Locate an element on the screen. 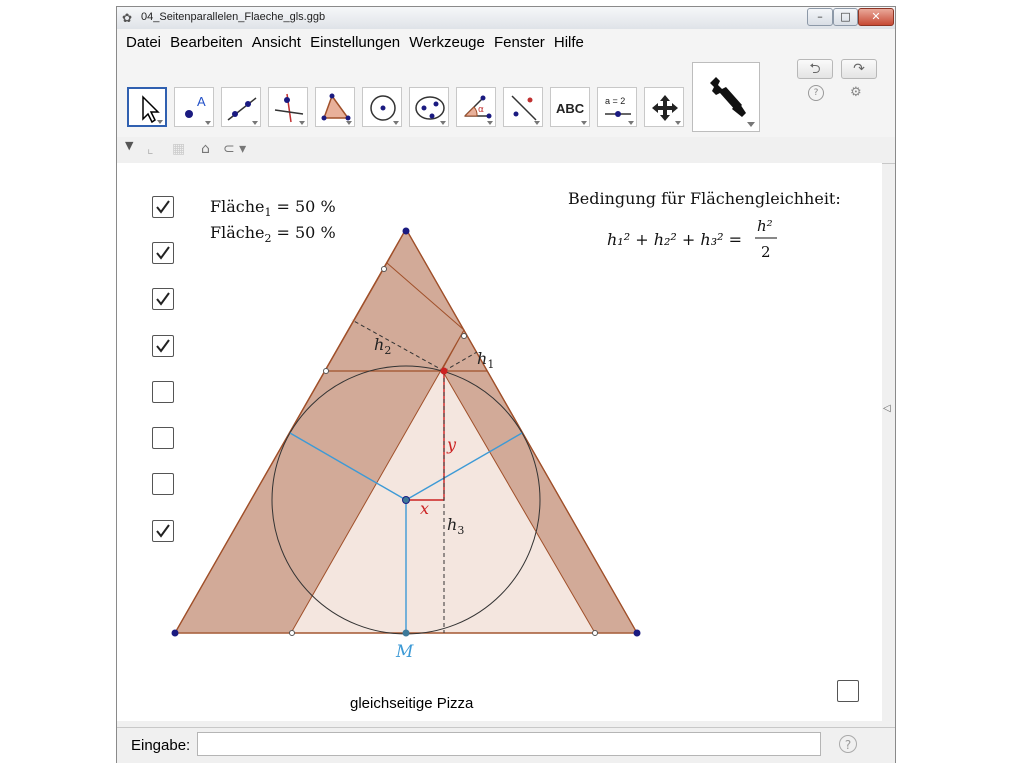 The image size is (1024, 768). polygon-tool-button is located at coordinates (335, 107).